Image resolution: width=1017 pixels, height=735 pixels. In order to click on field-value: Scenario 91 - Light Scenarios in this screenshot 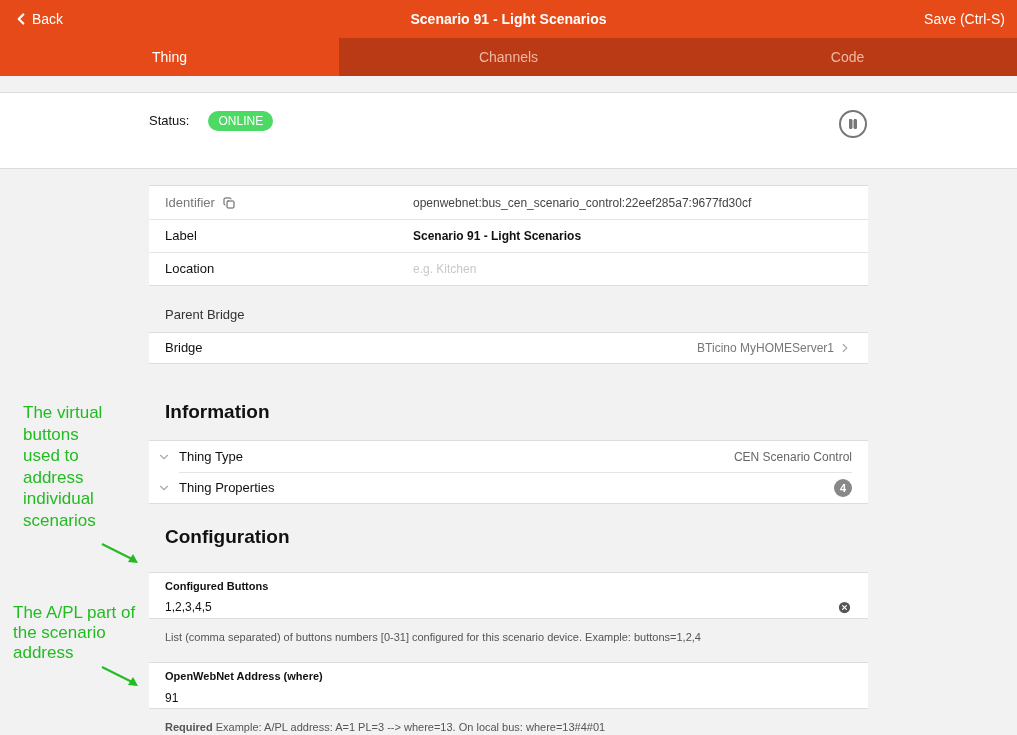, I will do `click(497, 236)`.